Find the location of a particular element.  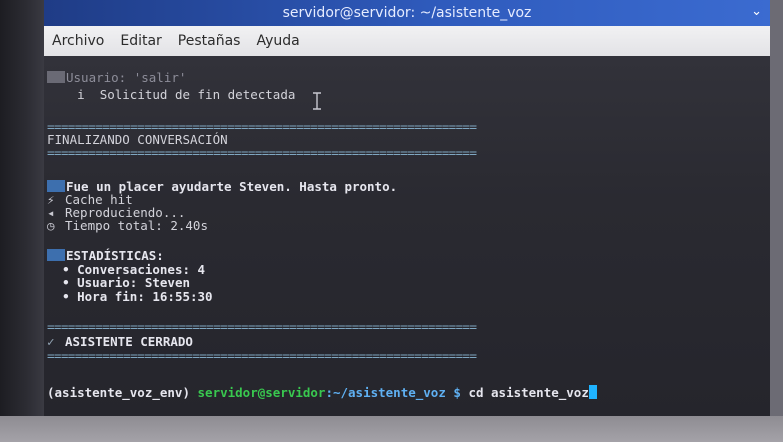

user-input-text: Usuario: 'salir' is located at coordinates (126, 77).